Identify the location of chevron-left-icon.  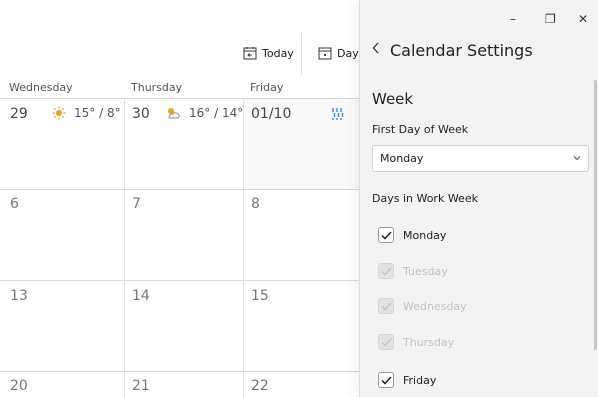
(375, 48).